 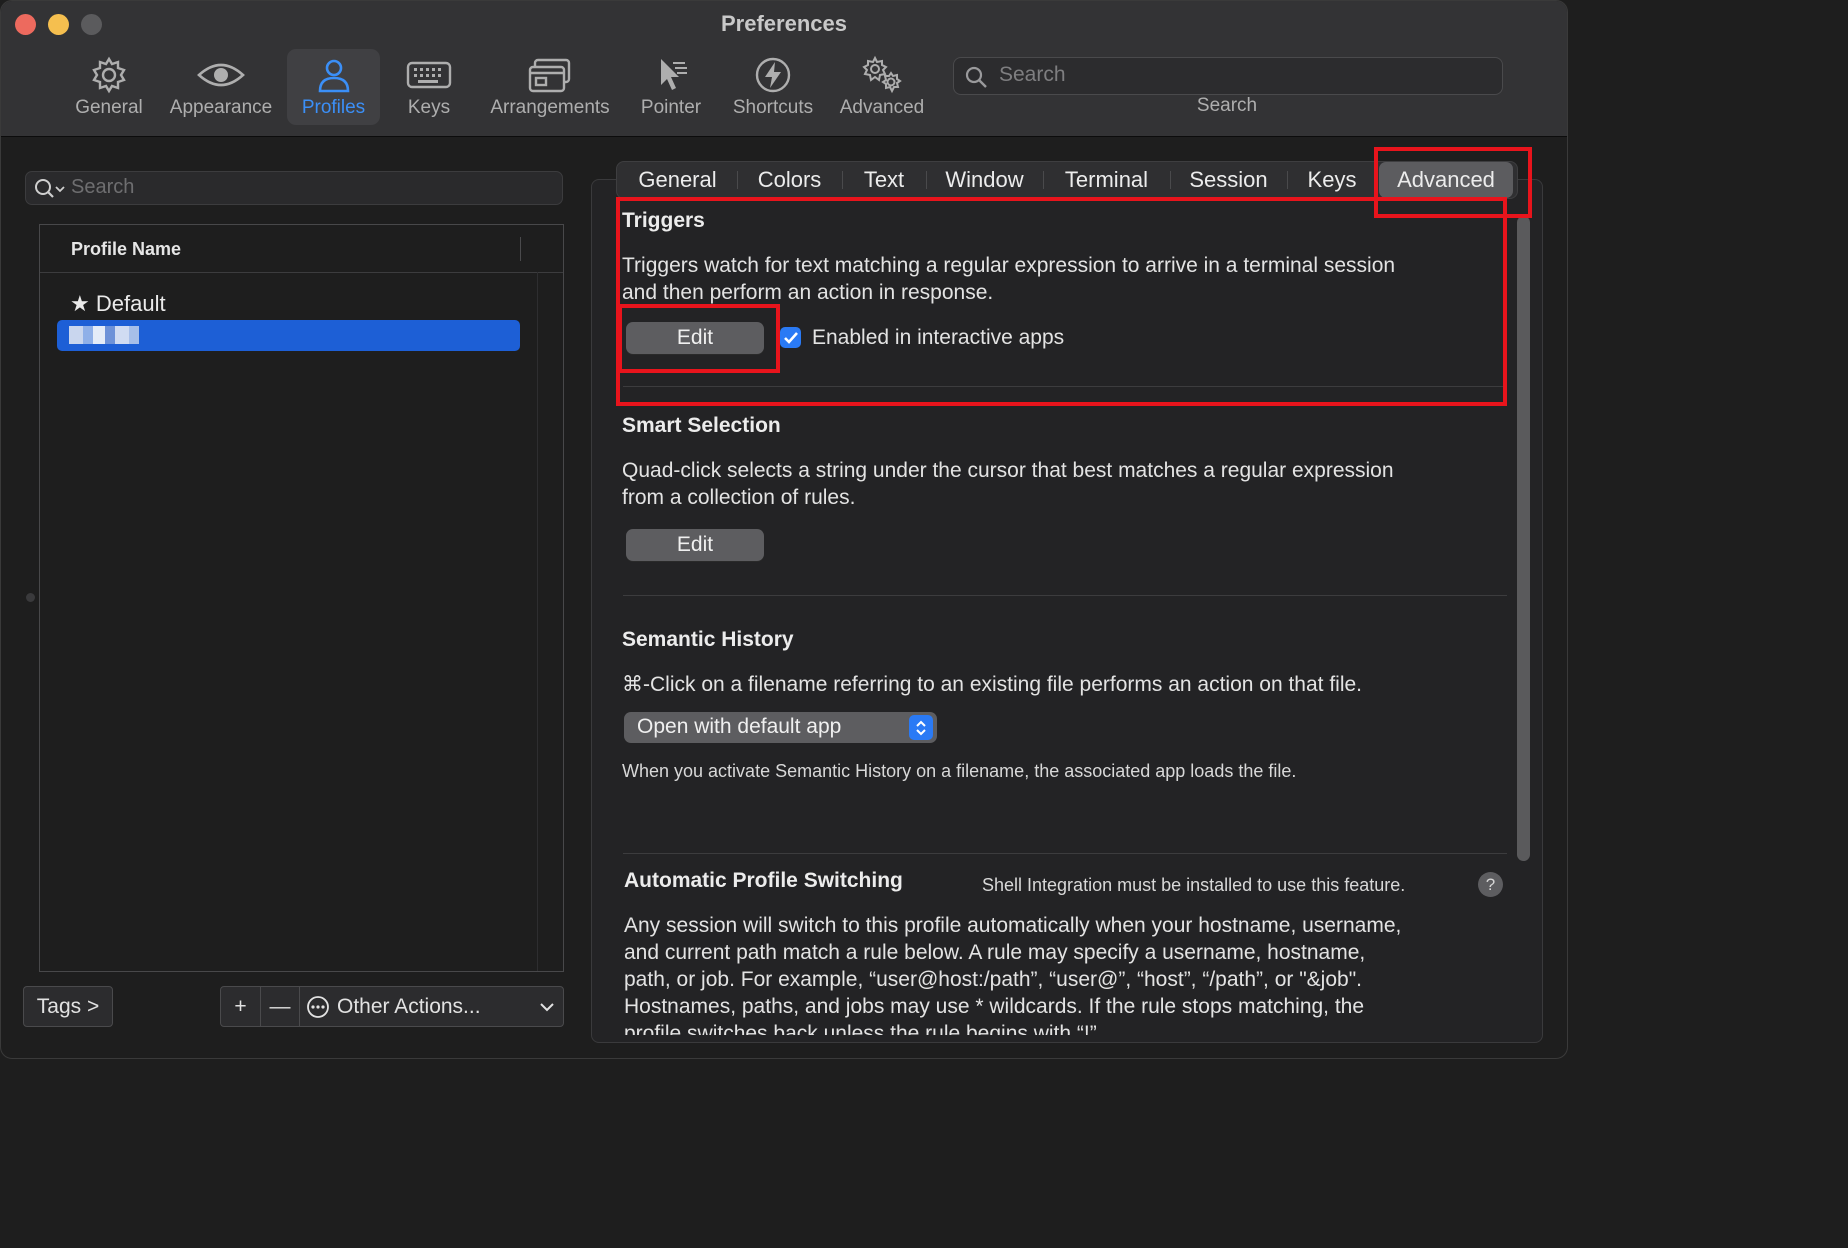 What do you see at coordinates (126, 249) in the screenshot?
I see `profile-name-column-header: Profile Name` at bounding box center [126, 249].